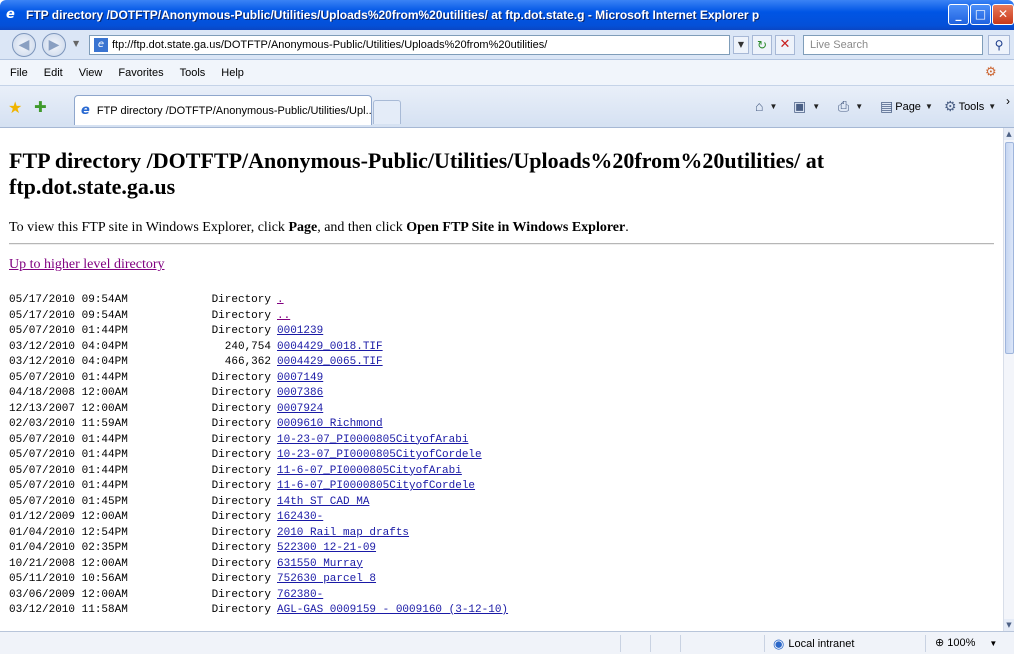  Describe the element at coordinates (300, 409) in the screenshot. I see `listing-link: 0007924` at that location.